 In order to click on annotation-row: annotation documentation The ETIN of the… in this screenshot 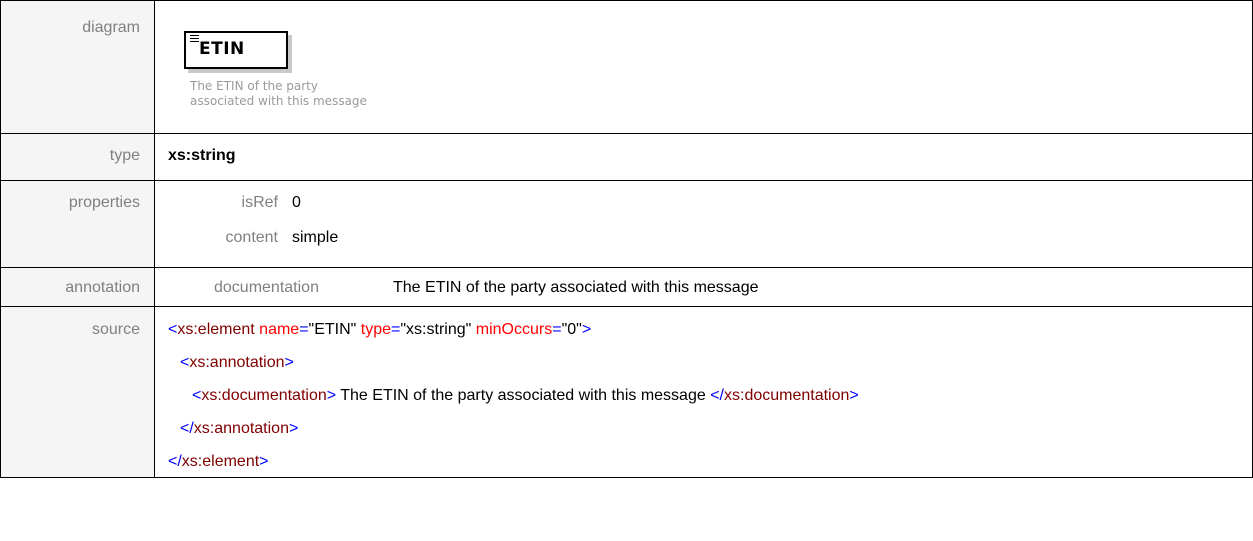, I will do `click(626, 287)`.